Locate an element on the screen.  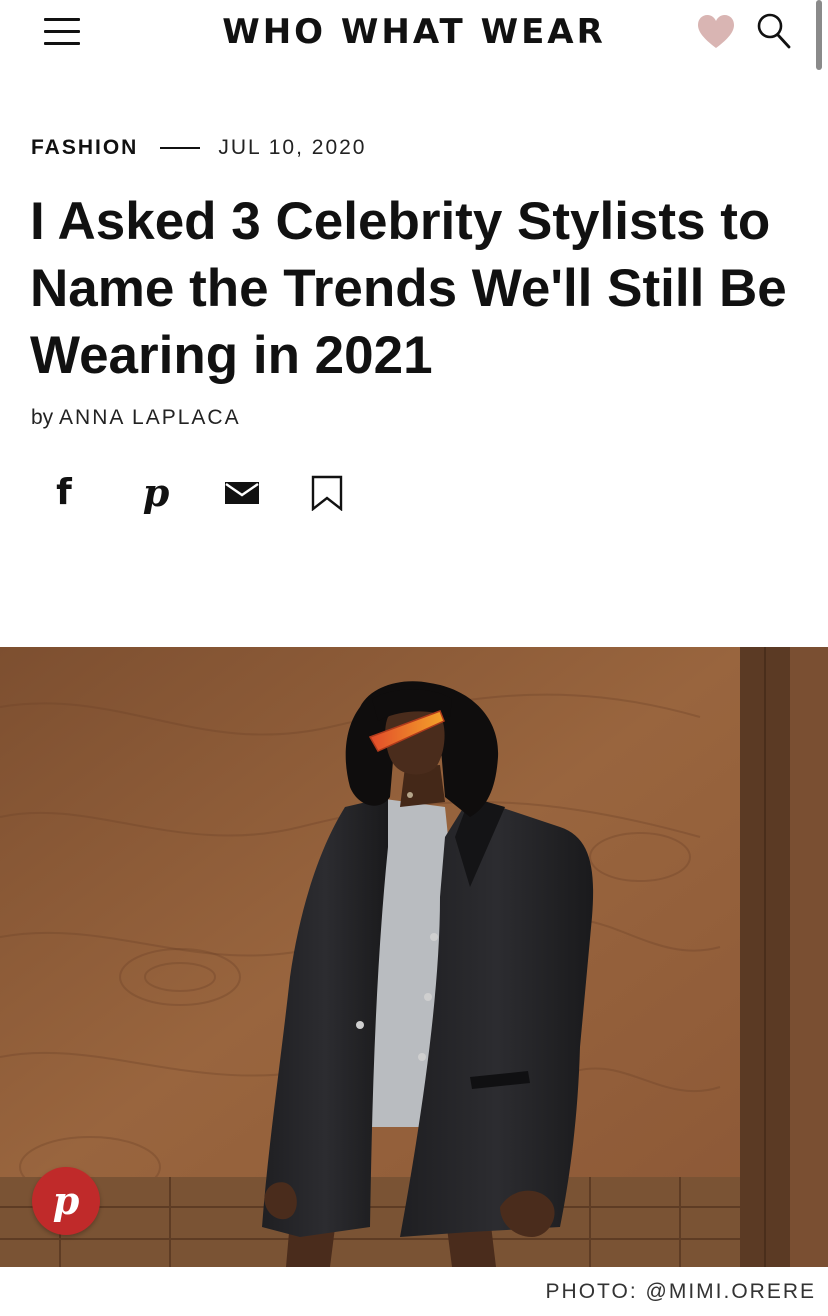
site-header: WHO WHAT WEAR is located at coordinates (414, 35).